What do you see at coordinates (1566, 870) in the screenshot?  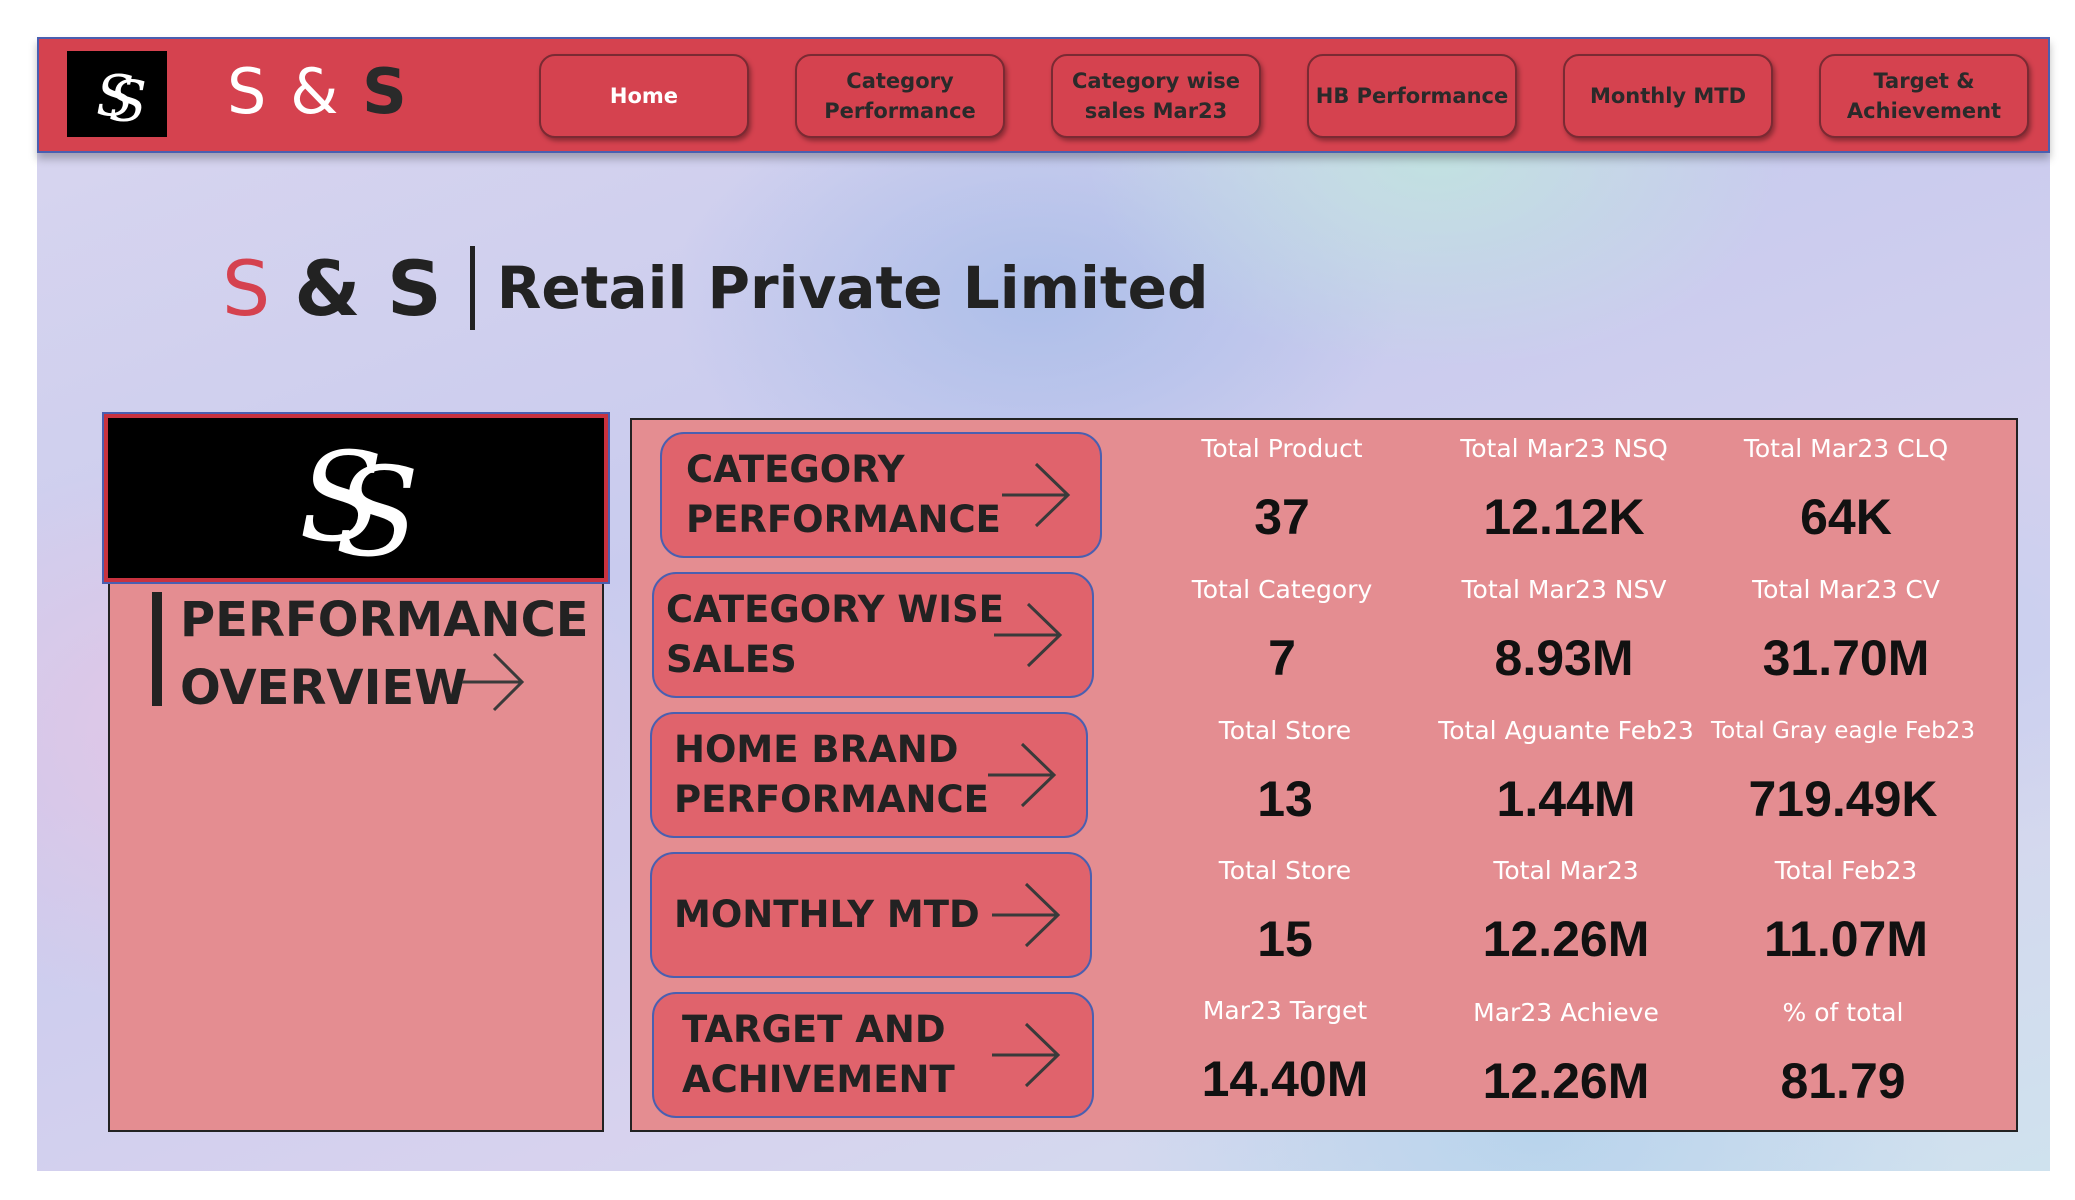 I see `kpi-label: Total Mar23` at bounding box center [1566, 870].